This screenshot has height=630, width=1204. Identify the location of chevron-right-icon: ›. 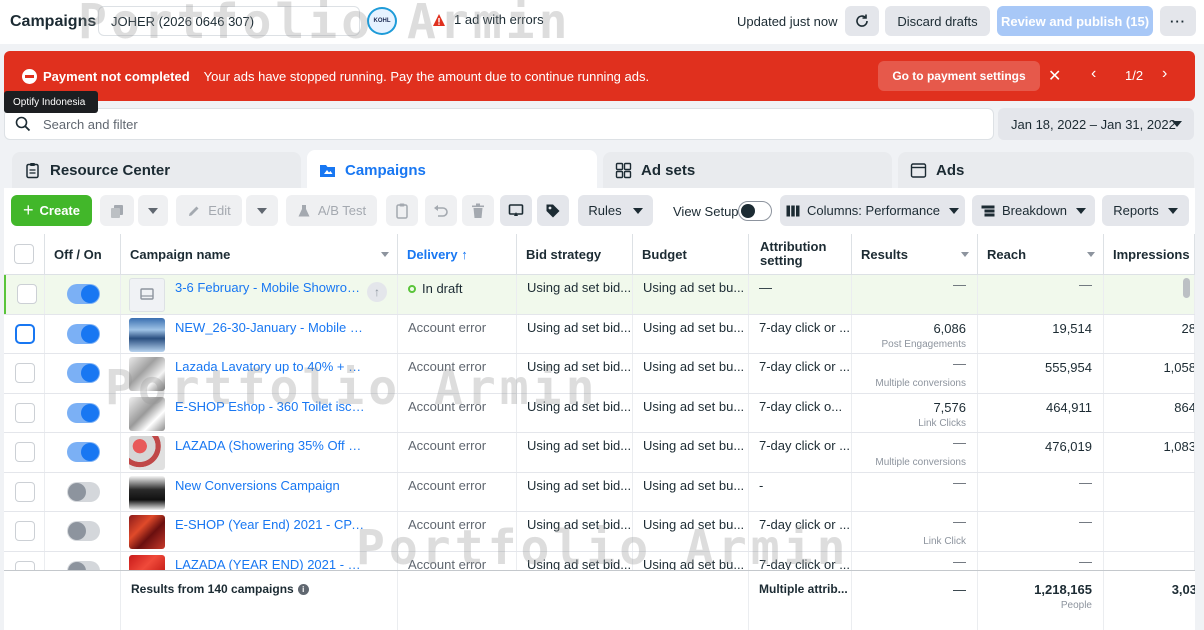
(1164, 74).